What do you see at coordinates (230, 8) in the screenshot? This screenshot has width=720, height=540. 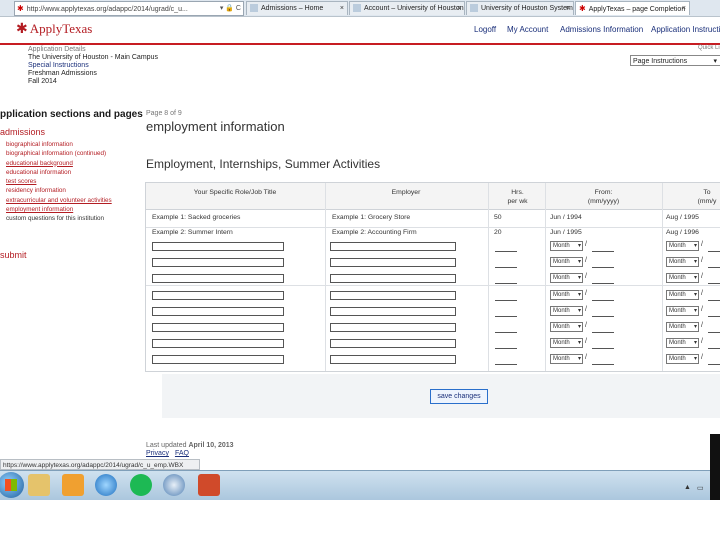 I see `address-actions-icon: ▾ 🔒 C` at bounding box center [230, 8].